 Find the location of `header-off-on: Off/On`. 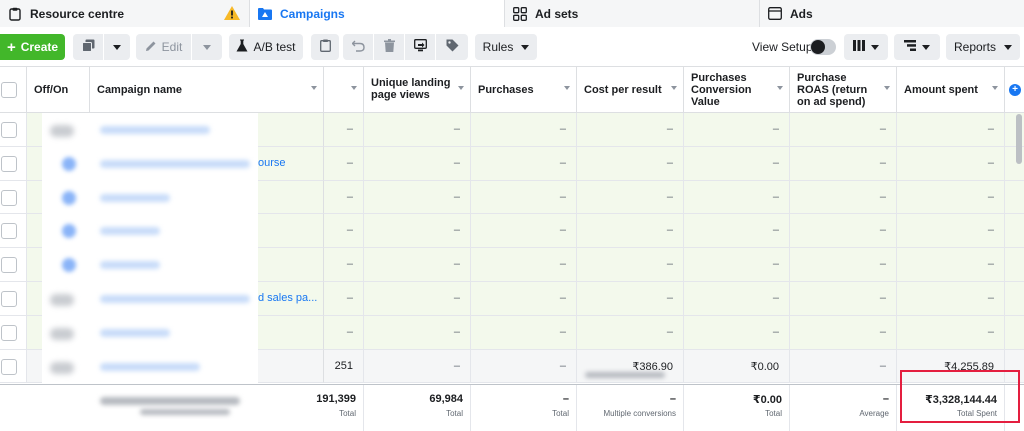

header-off-on: Off/On is located at coordinates (58, 90).